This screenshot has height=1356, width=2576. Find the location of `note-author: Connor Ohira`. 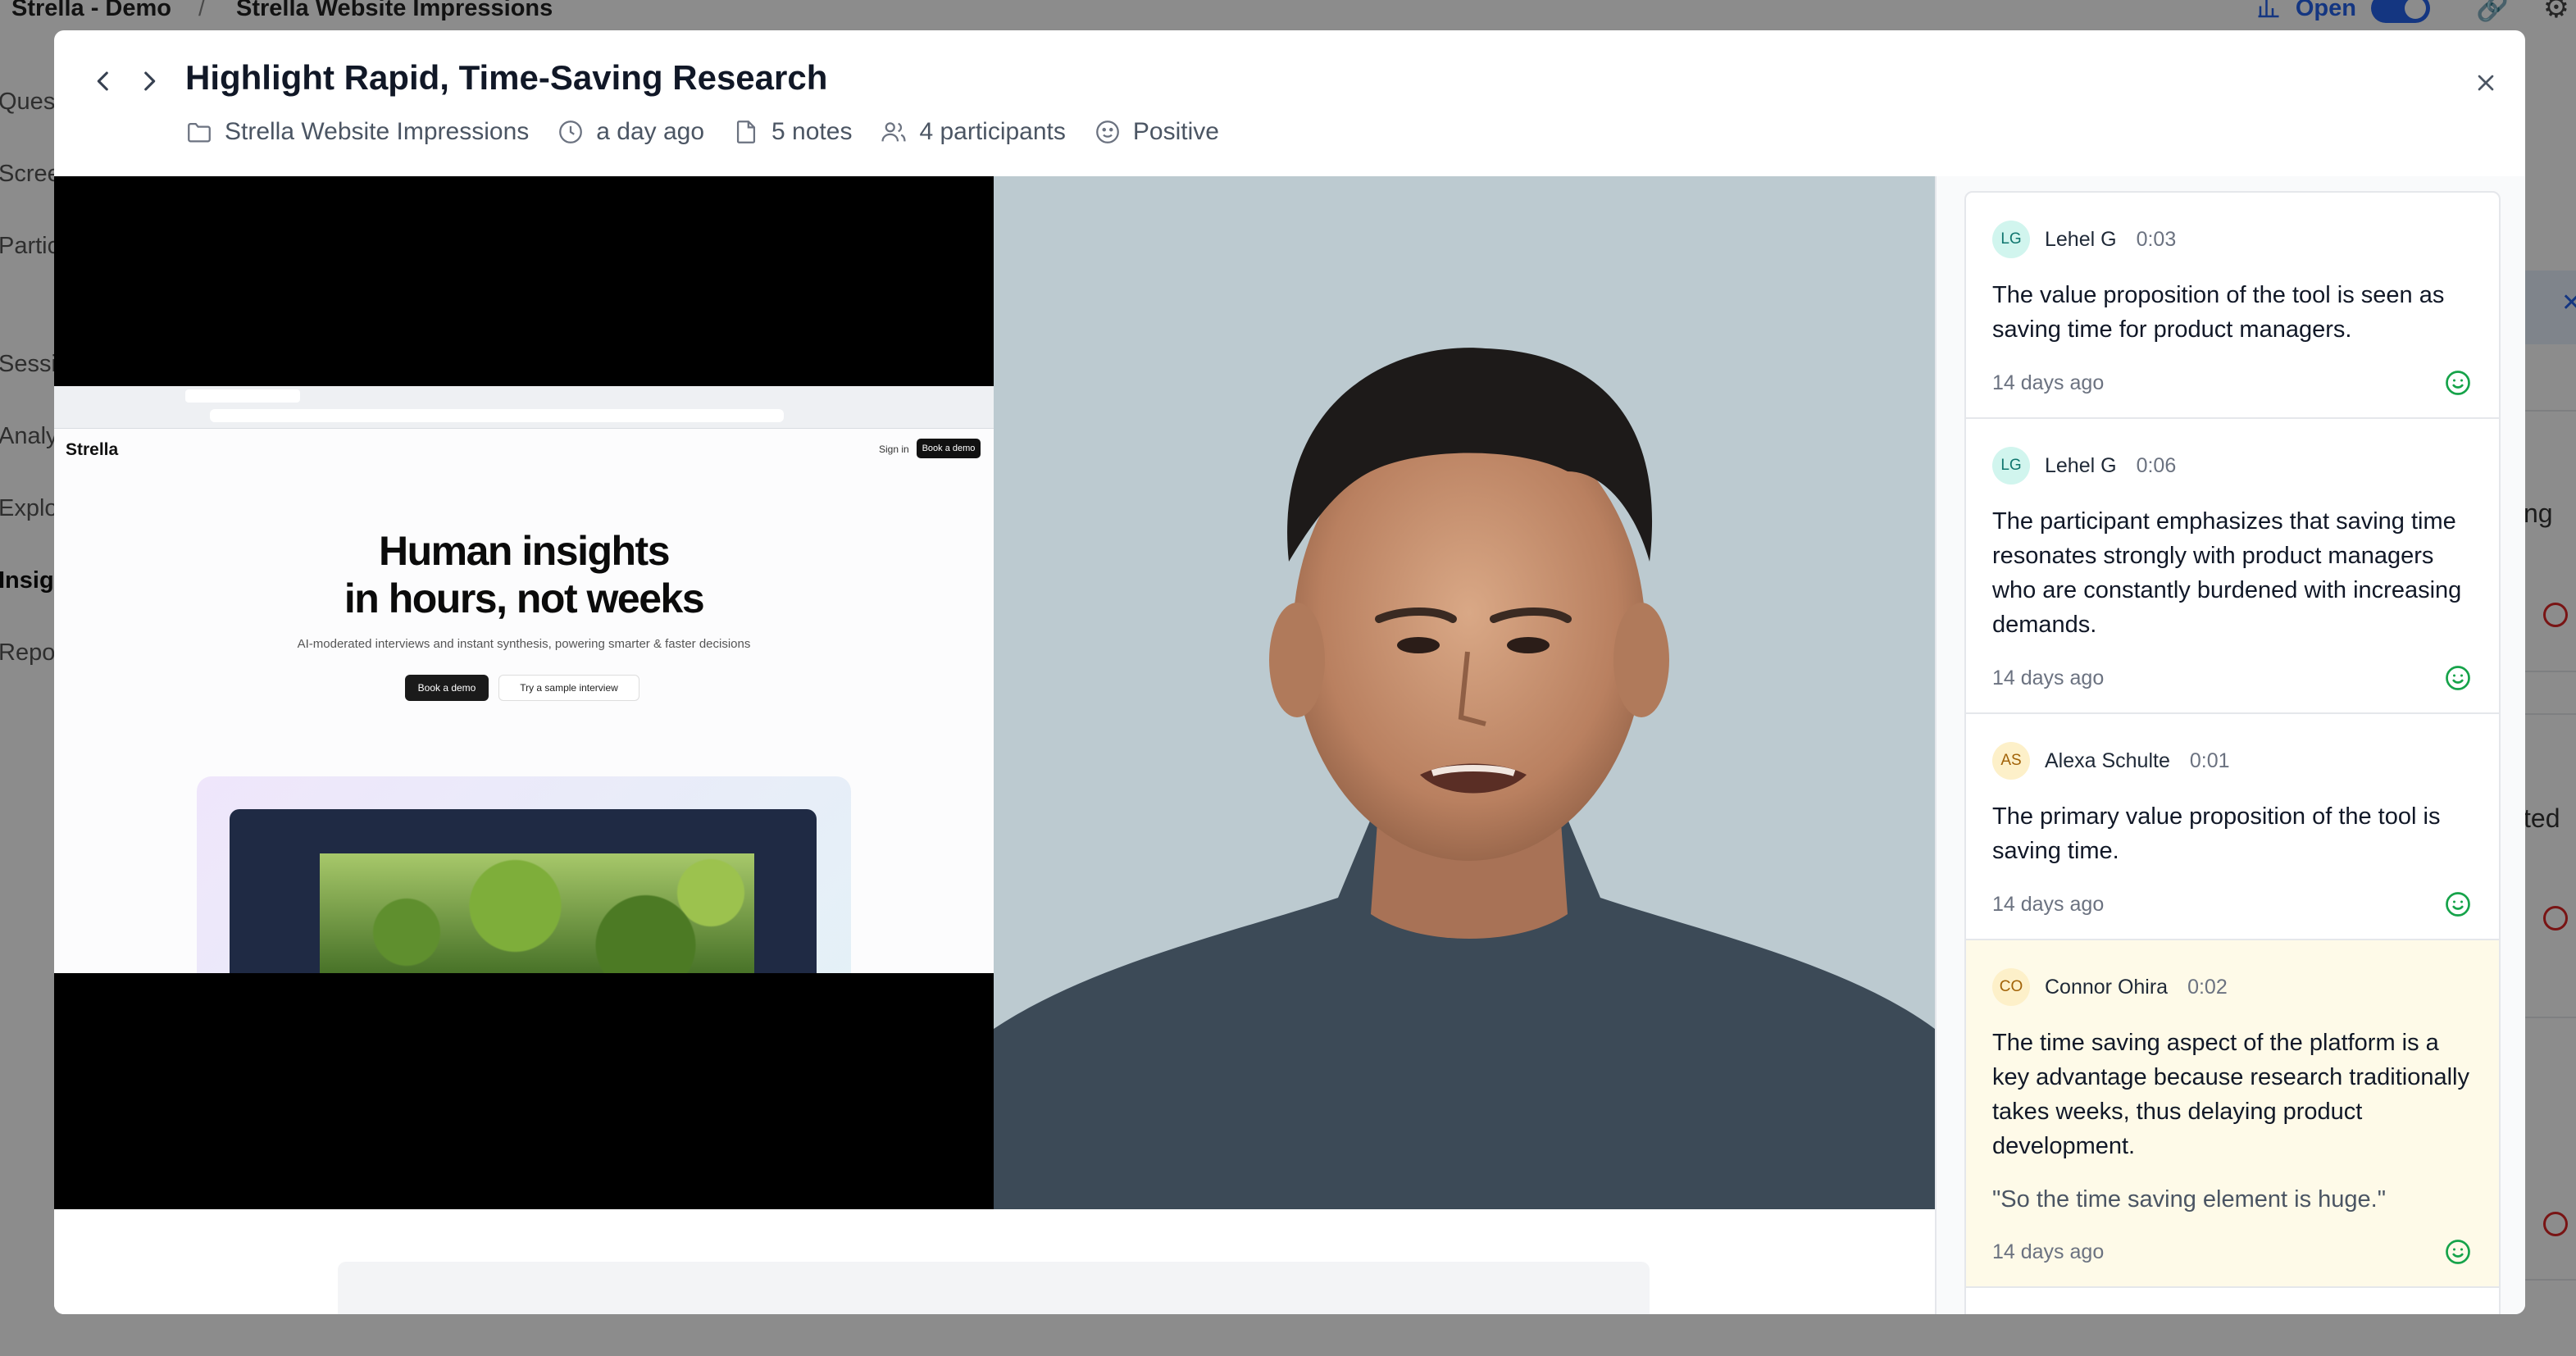

note-author: Connor Ohira is located at coordinates (2107, 987).